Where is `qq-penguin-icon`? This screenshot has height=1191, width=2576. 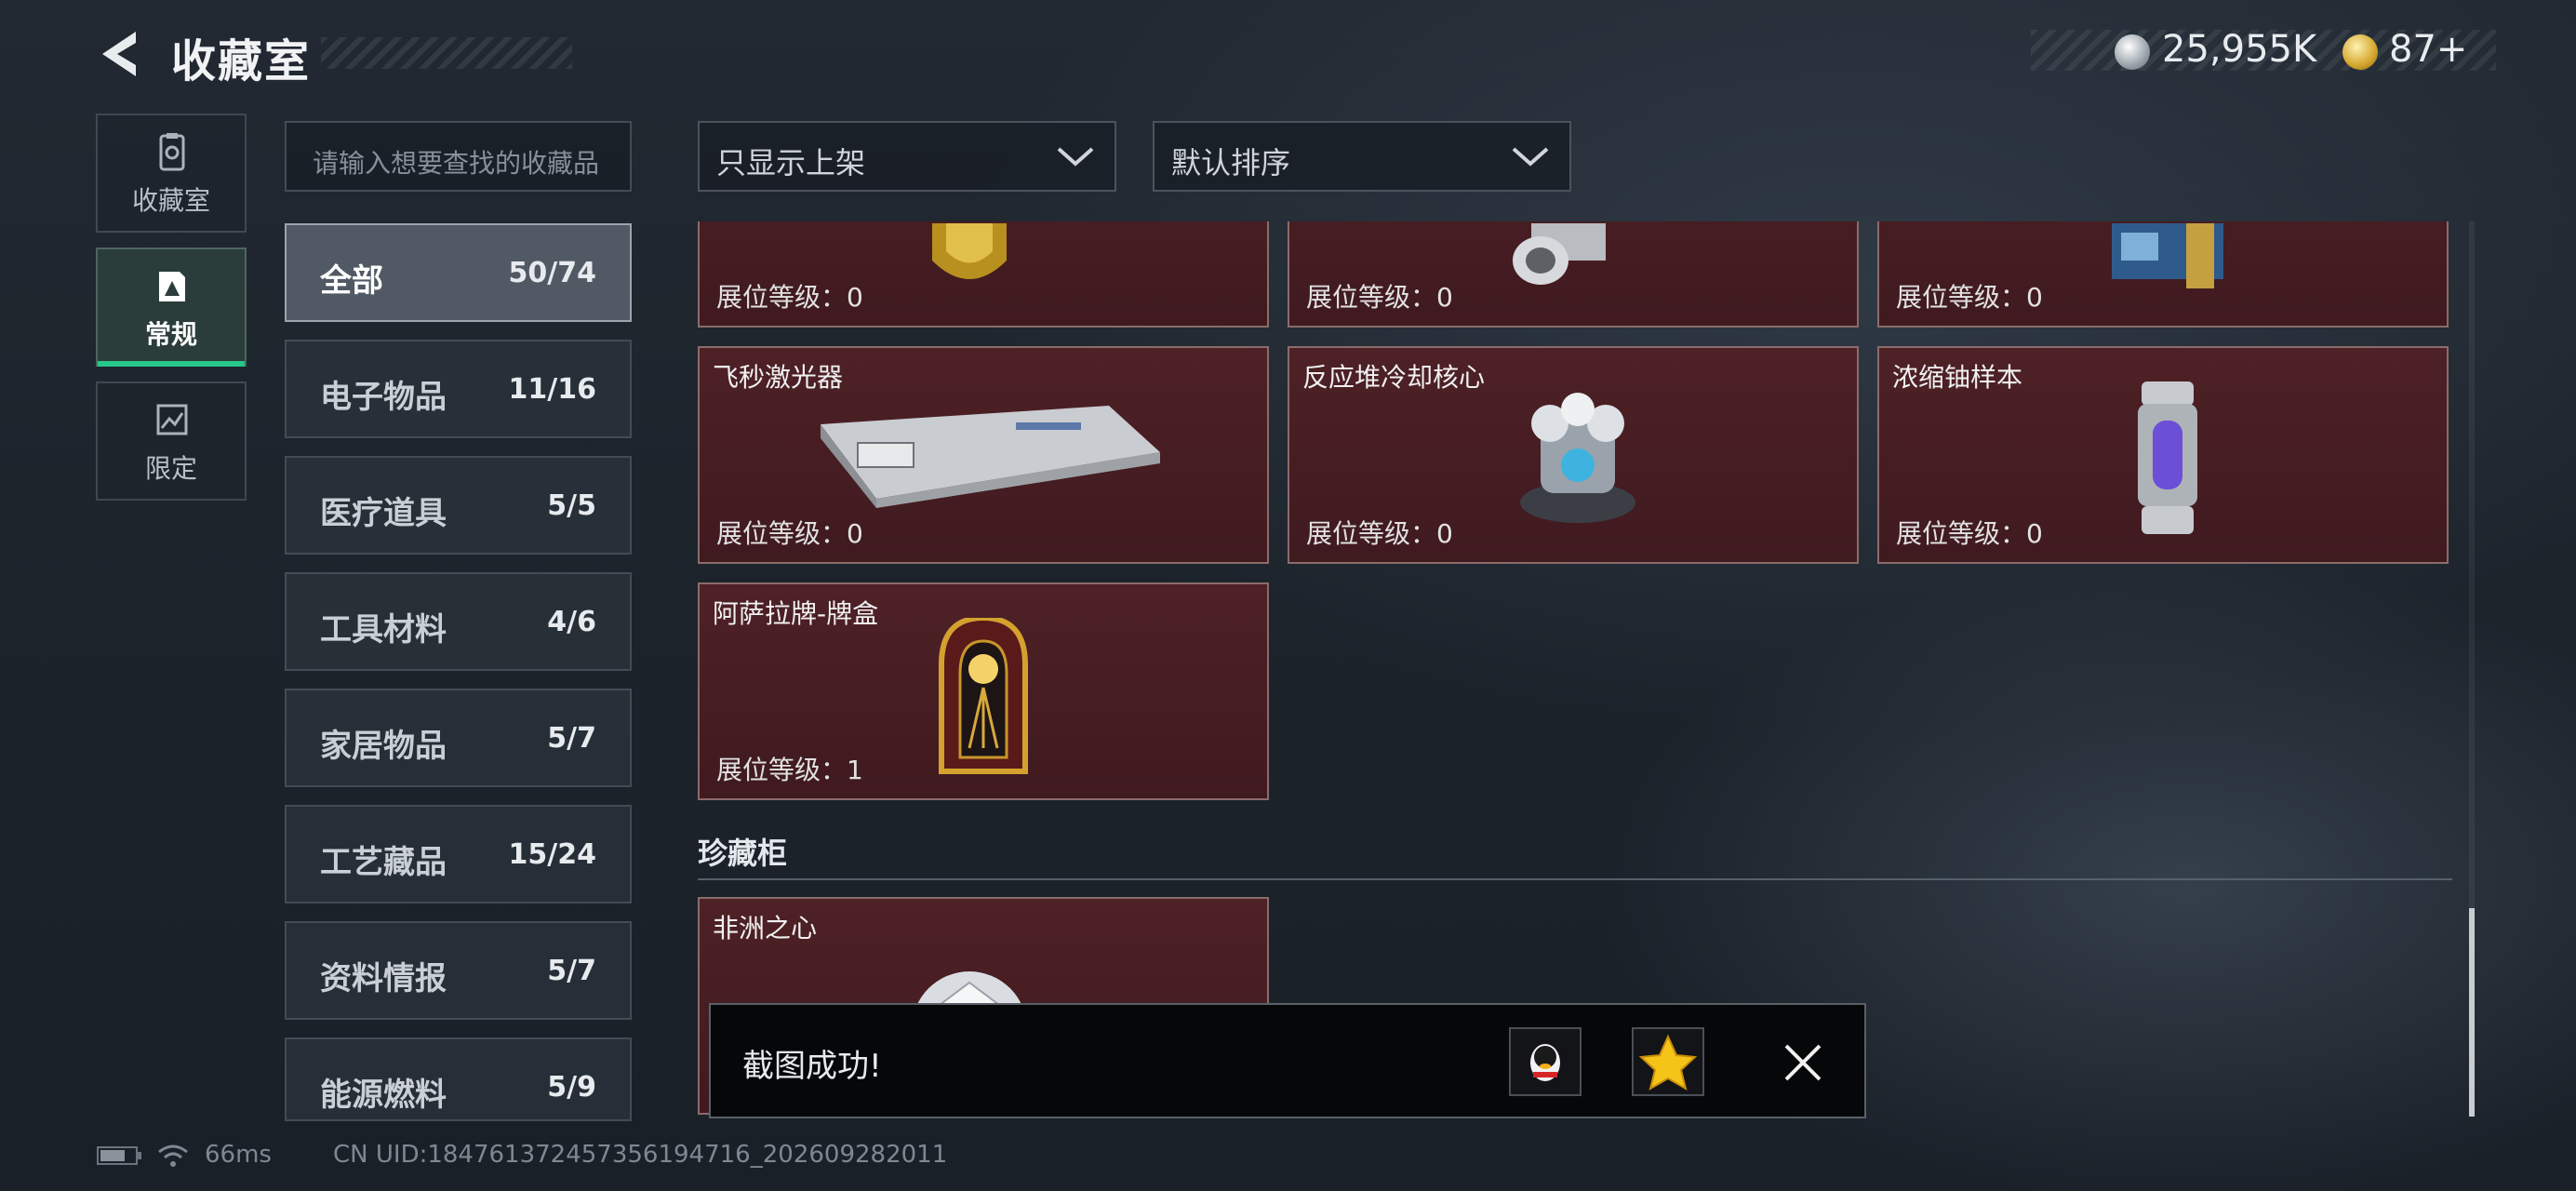 qq-penguin-icon is located at coordinates (1545, 1062).